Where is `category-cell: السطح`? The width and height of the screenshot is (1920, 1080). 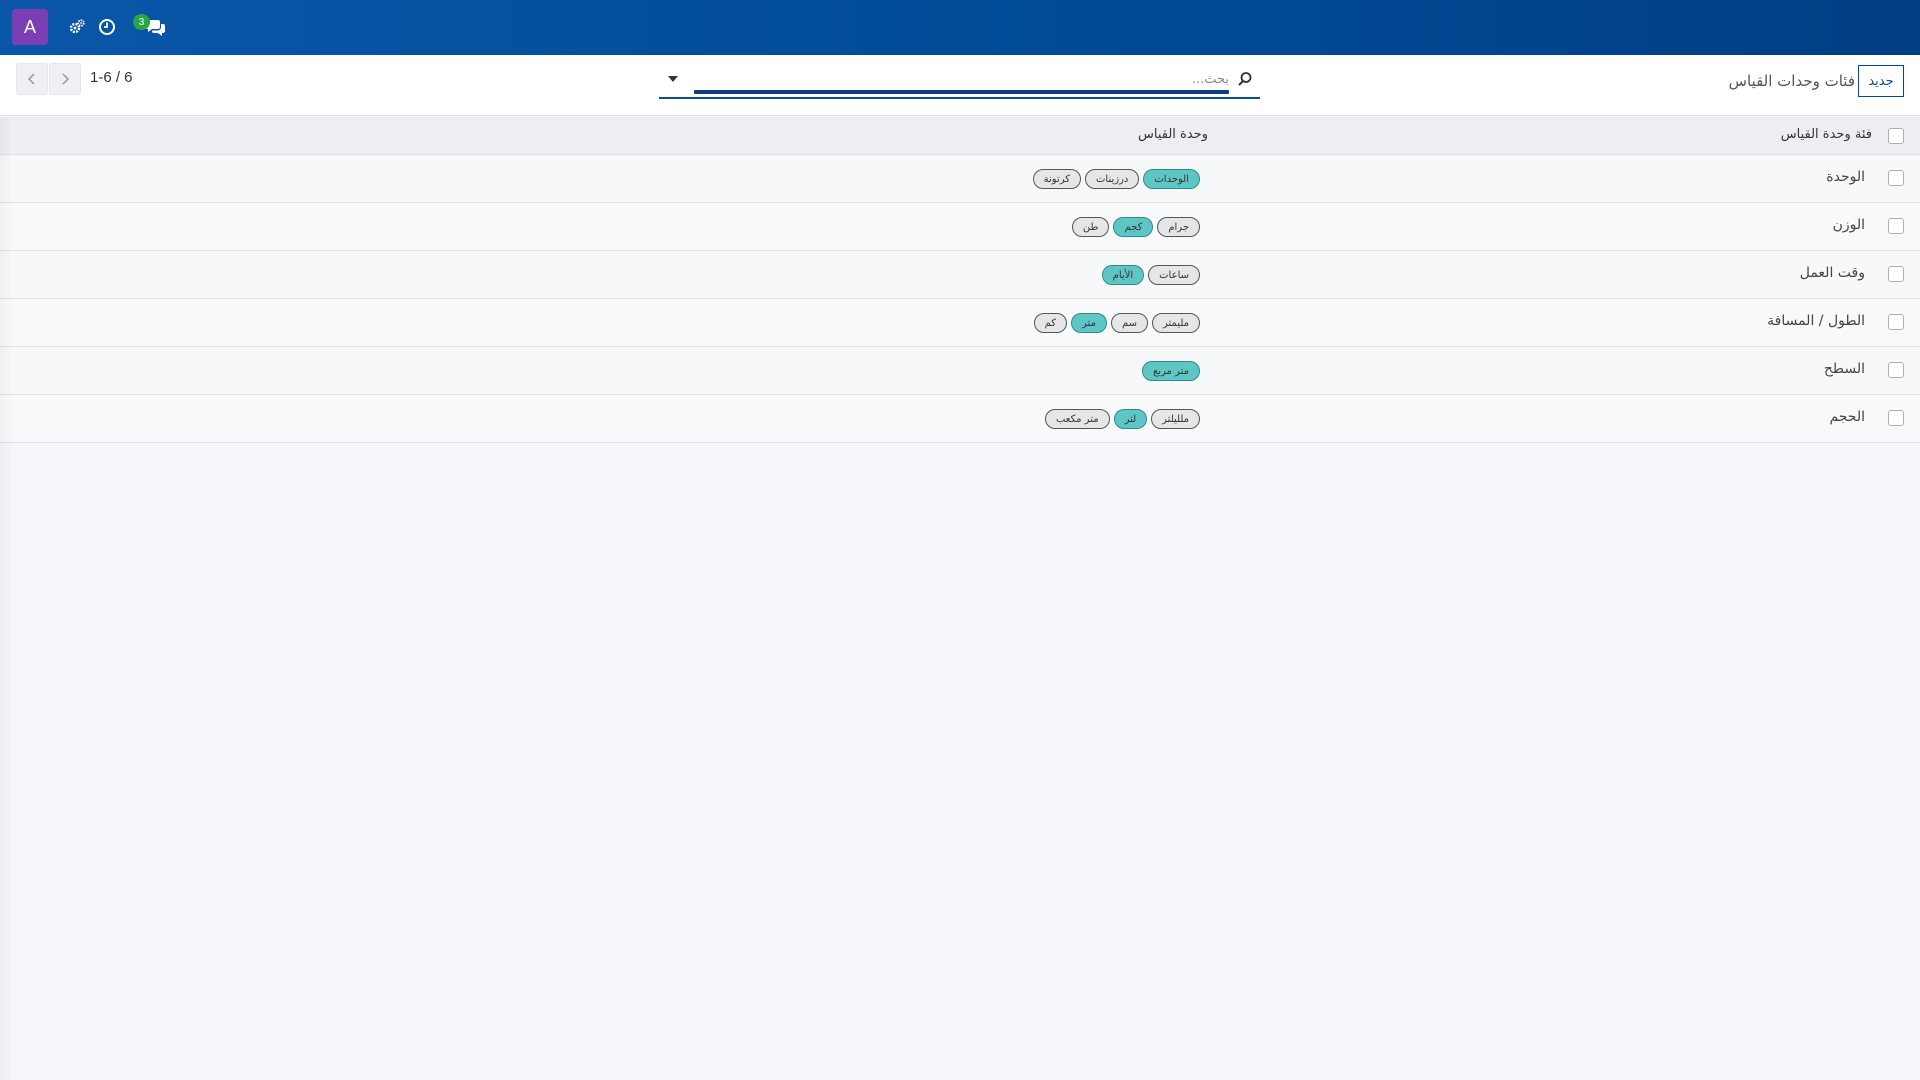 category-cell: السطح is located at coordinates (1844, 369).